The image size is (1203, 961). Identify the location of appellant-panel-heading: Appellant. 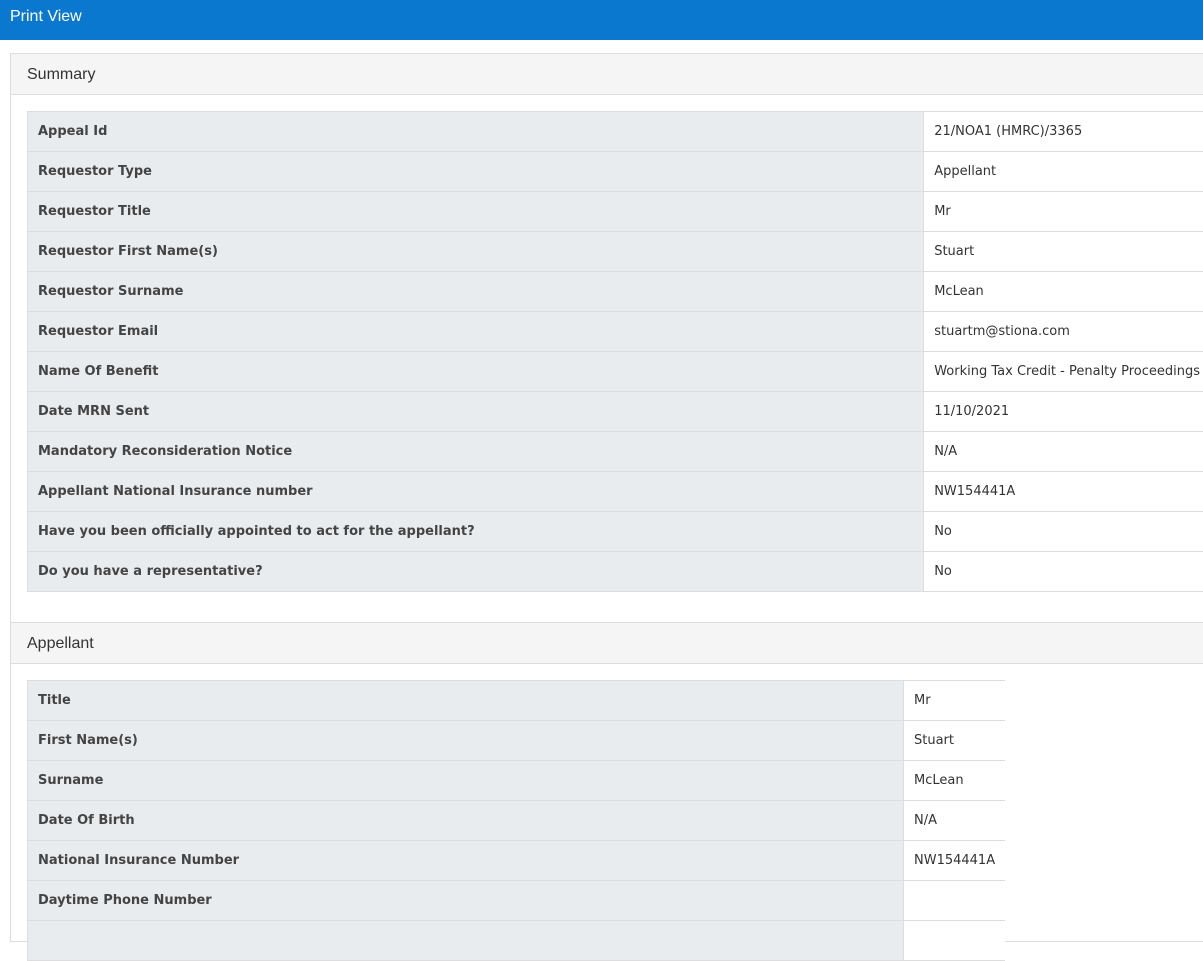
(607, 643).